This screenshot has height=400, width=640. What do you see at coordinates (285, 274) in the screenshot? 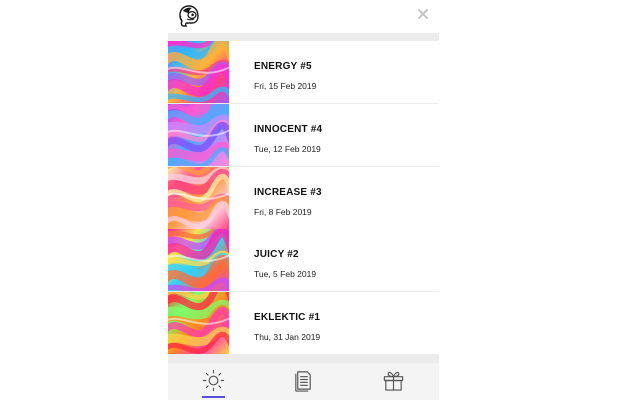
I see `item-date: Tue, 5 Feb 2019` at bounding box center [285, 274].